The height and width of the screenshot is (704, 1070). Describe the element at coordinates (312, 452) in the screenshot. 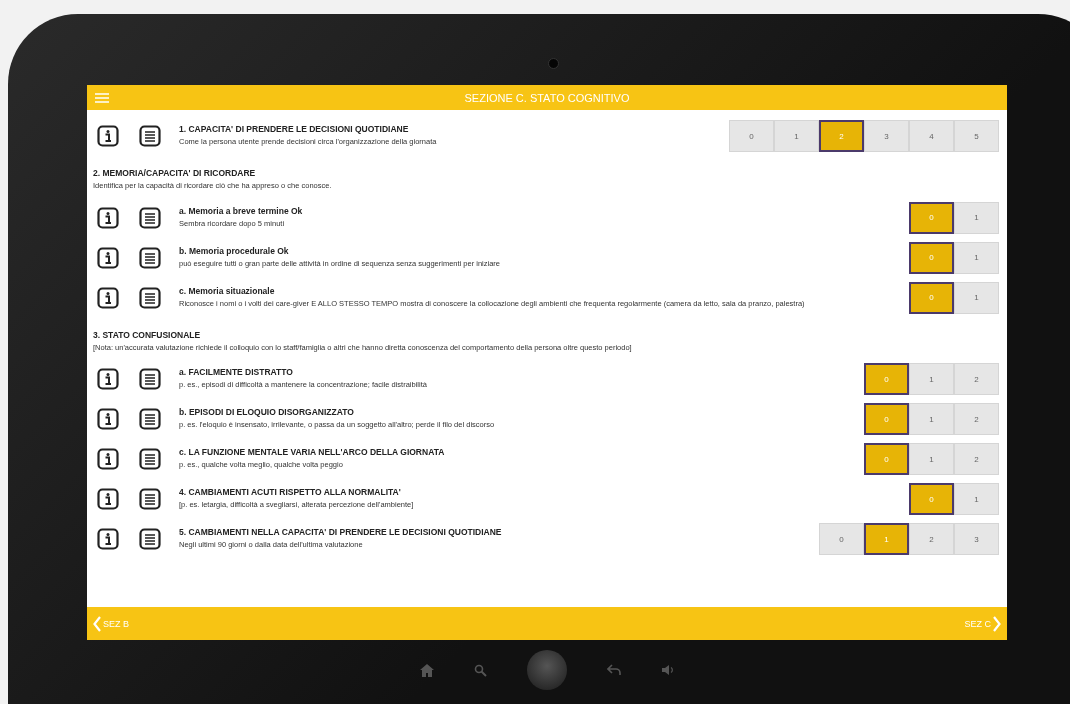

I see `question-title: c. LA FUNZIONE MENTALE VARIA NELL'ARCO DELLA GIORNATA` at that location.